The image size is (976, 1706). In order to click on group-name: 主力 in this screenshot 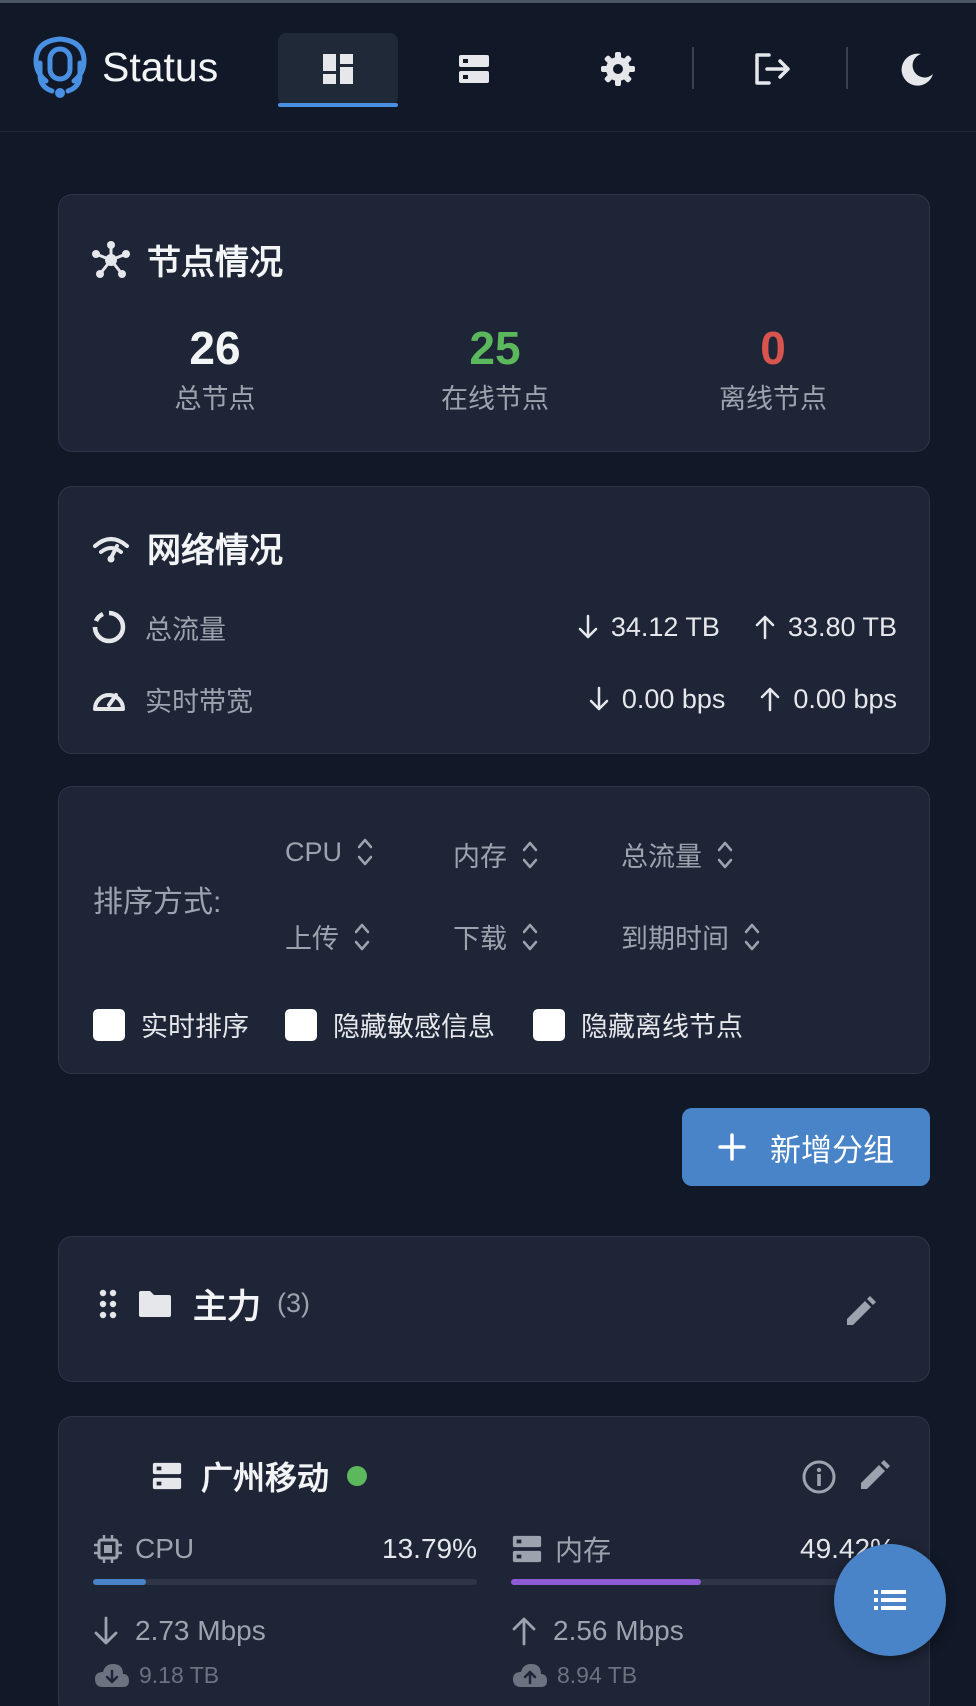, I will do `click(227, 1307)`.